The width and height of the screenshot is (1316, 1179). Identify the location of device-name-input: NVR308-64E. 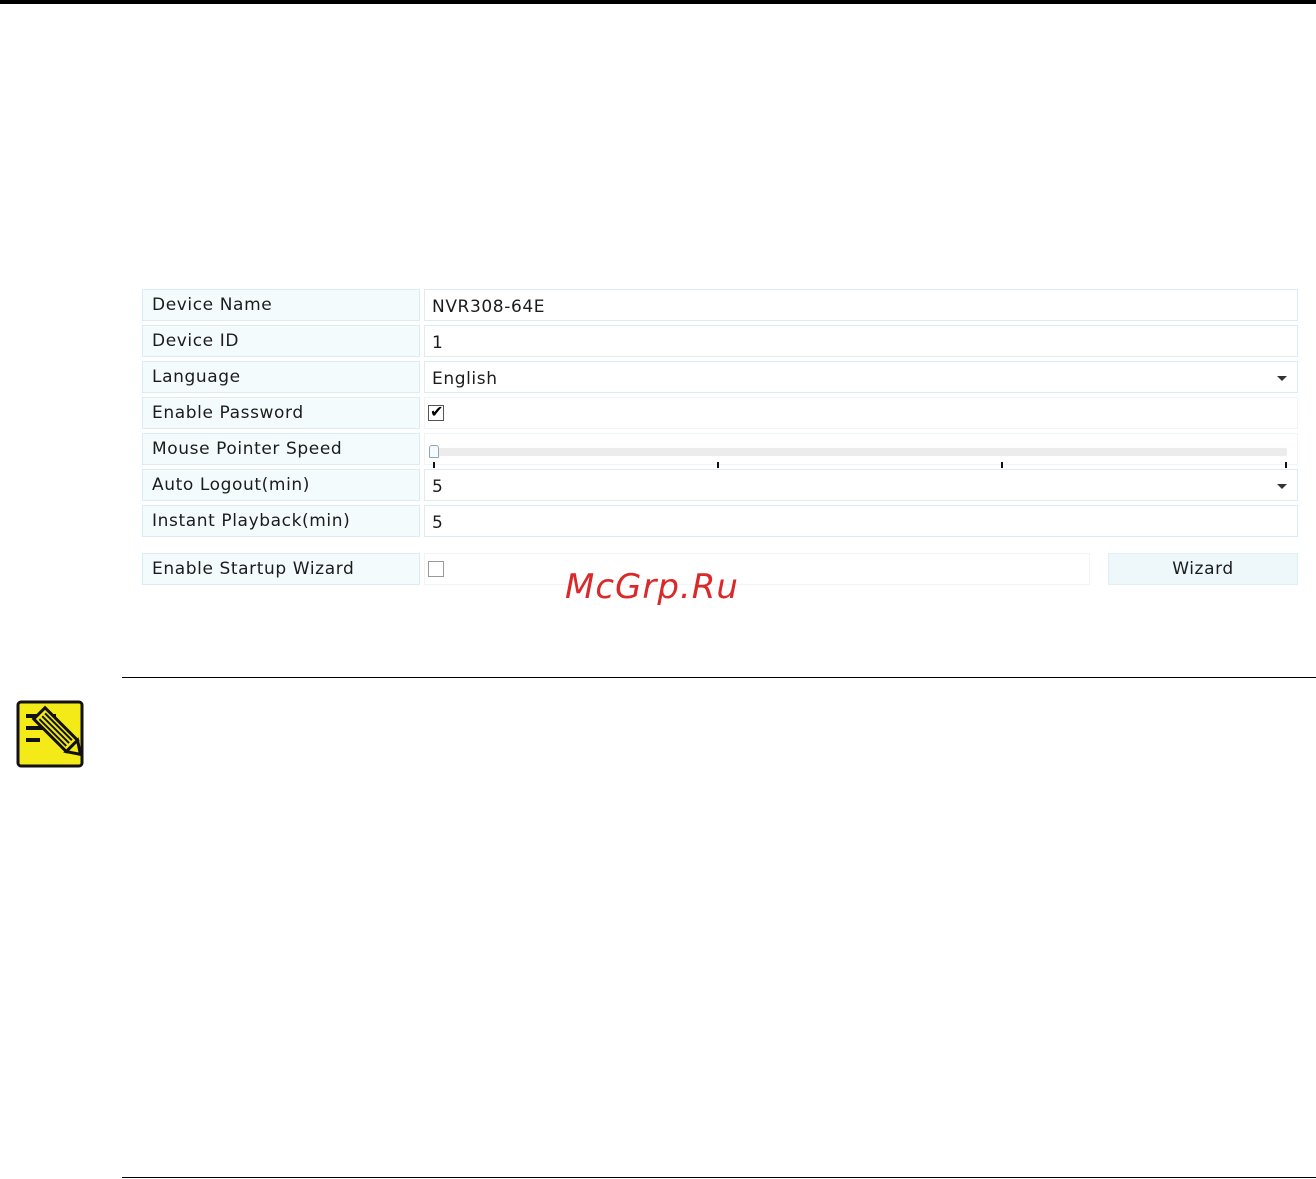
(861, 305).